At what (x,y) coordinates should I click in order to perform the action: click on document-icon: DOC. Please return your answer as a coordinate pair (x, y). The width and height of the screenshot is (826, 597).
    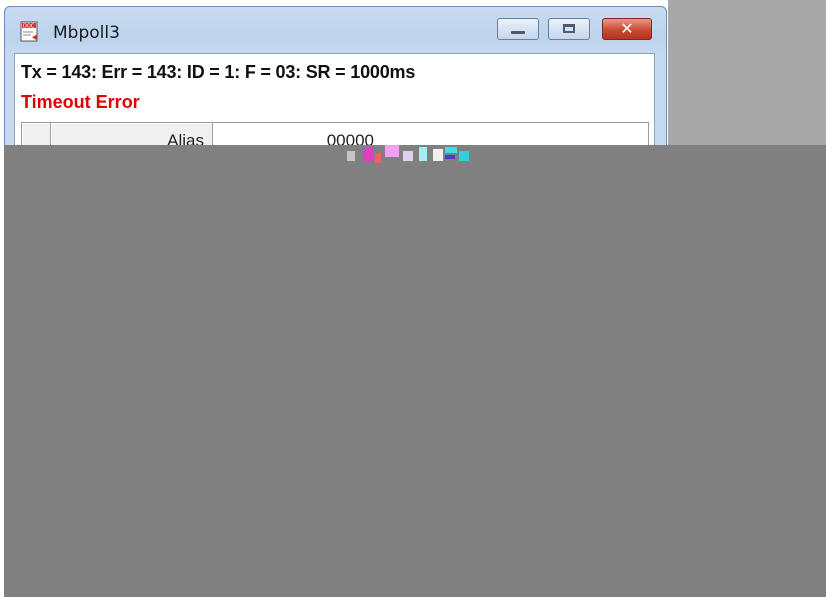
    Looking at the image, I should click on (30, 32).